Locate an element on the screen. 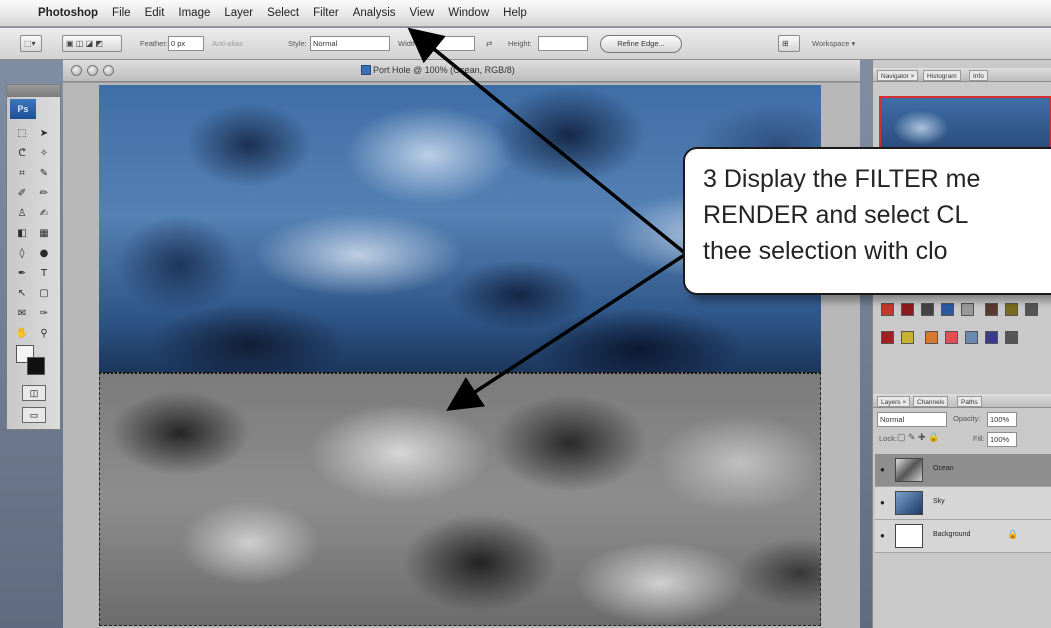 The height and width of the screenshot is (628, 1051). tab-histogram: Histogram is located at coordinates (942, 75).